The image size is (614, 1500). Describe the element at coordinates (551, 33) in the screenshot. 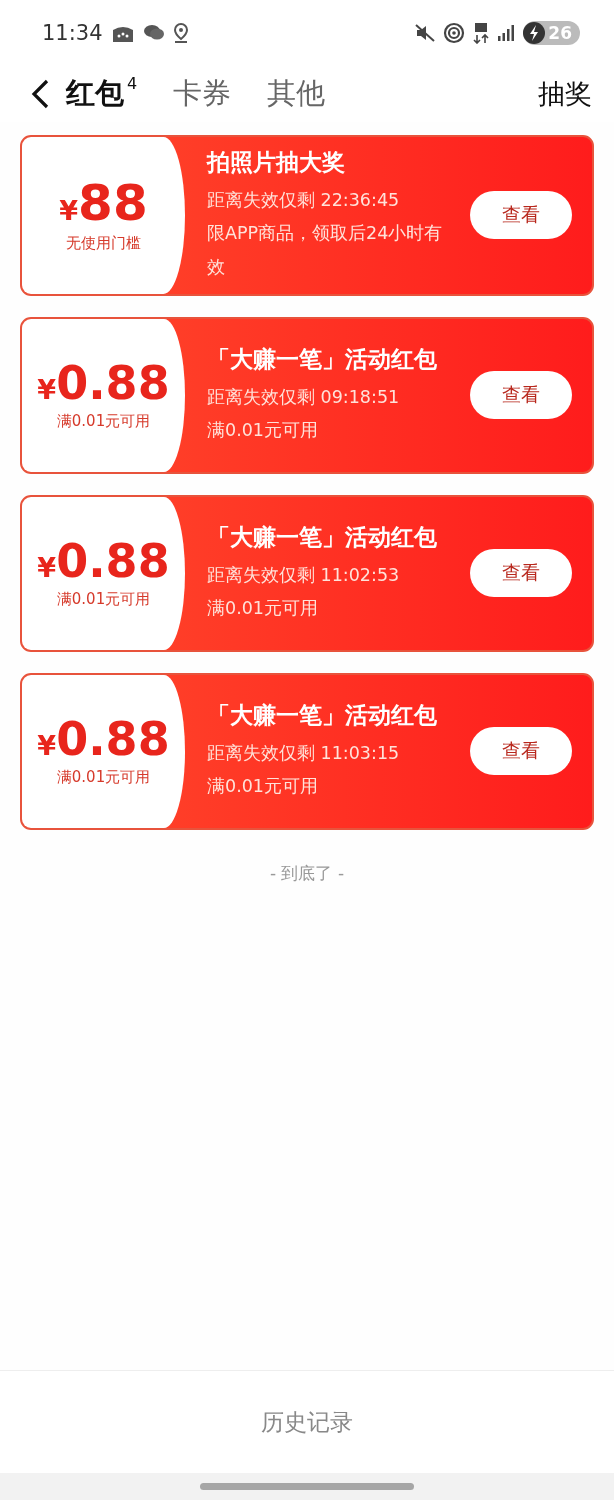

I see `battery-indicator: 26` at that location.